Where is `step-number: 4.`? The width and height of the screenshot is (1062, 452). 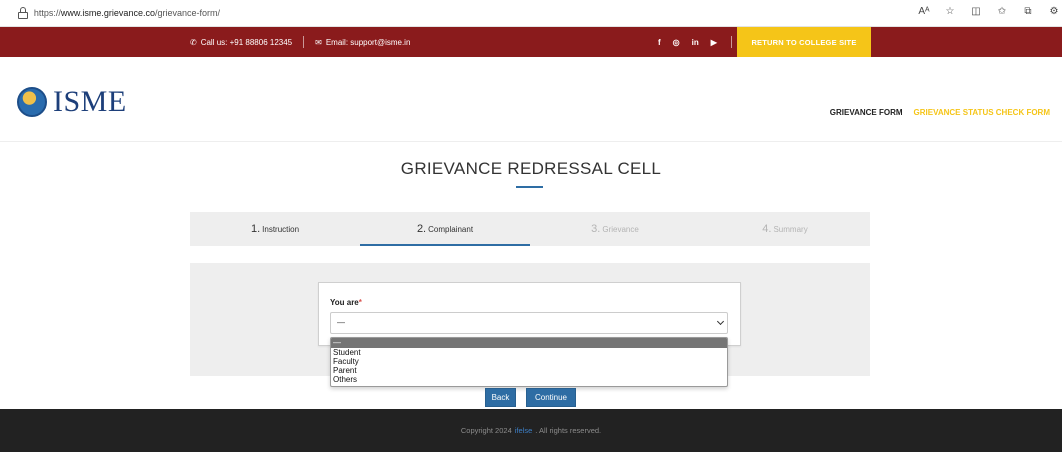 step-number: 4. is located at coordinates (767, 229).